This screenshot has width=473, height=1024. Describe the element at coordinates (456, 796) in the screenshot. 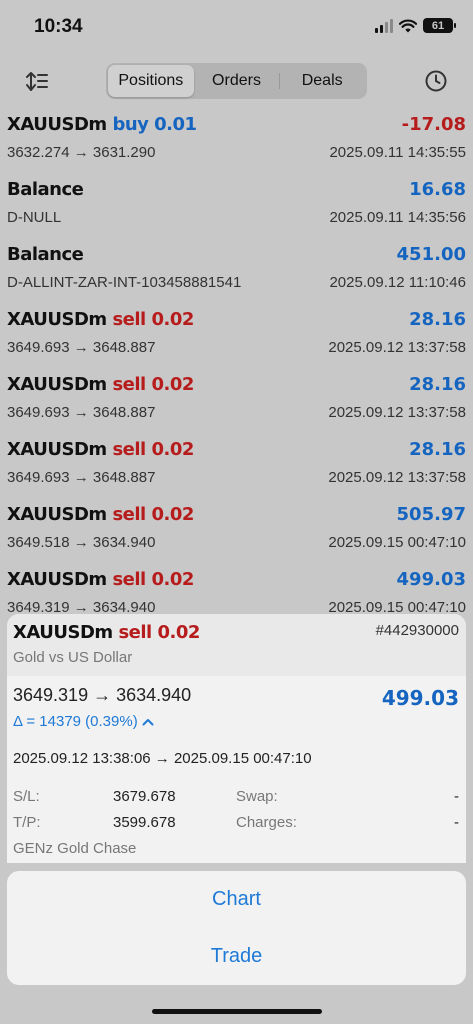

I see `swap-value: -` at that location.